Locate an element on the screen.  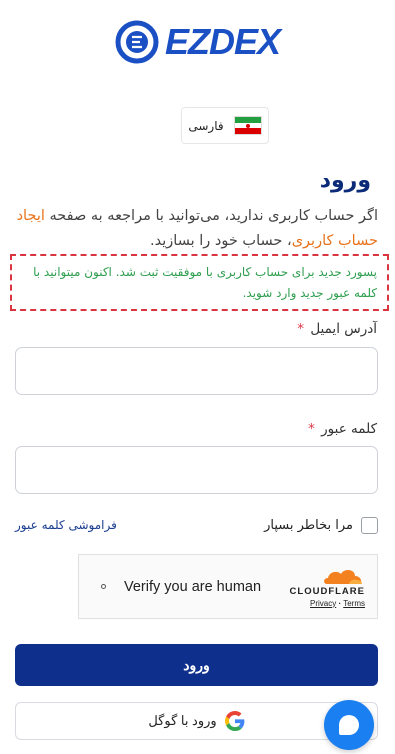
chat-widget-button is located at coordinates (349, 725).